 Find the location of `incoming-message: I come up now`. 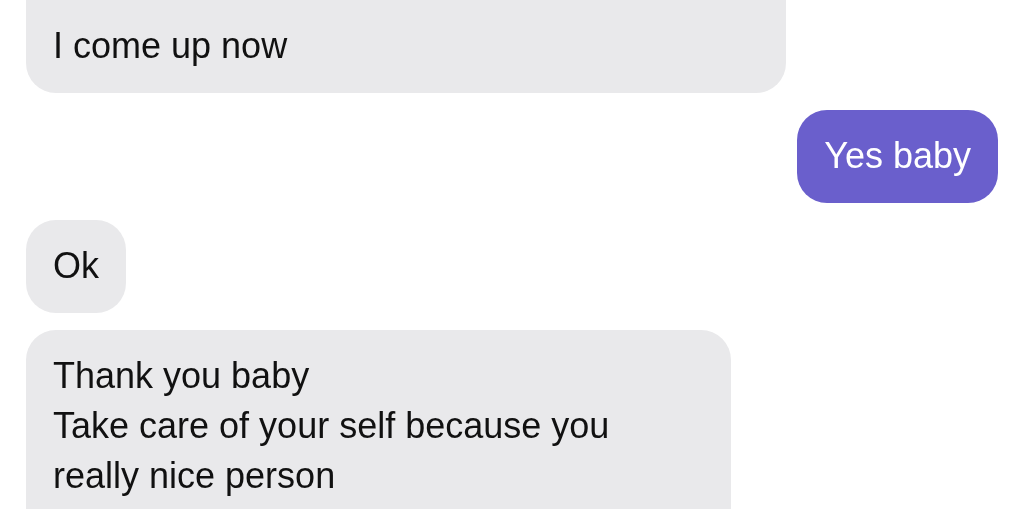

incoming-message: I come up now is located at coordinates (406, 46).